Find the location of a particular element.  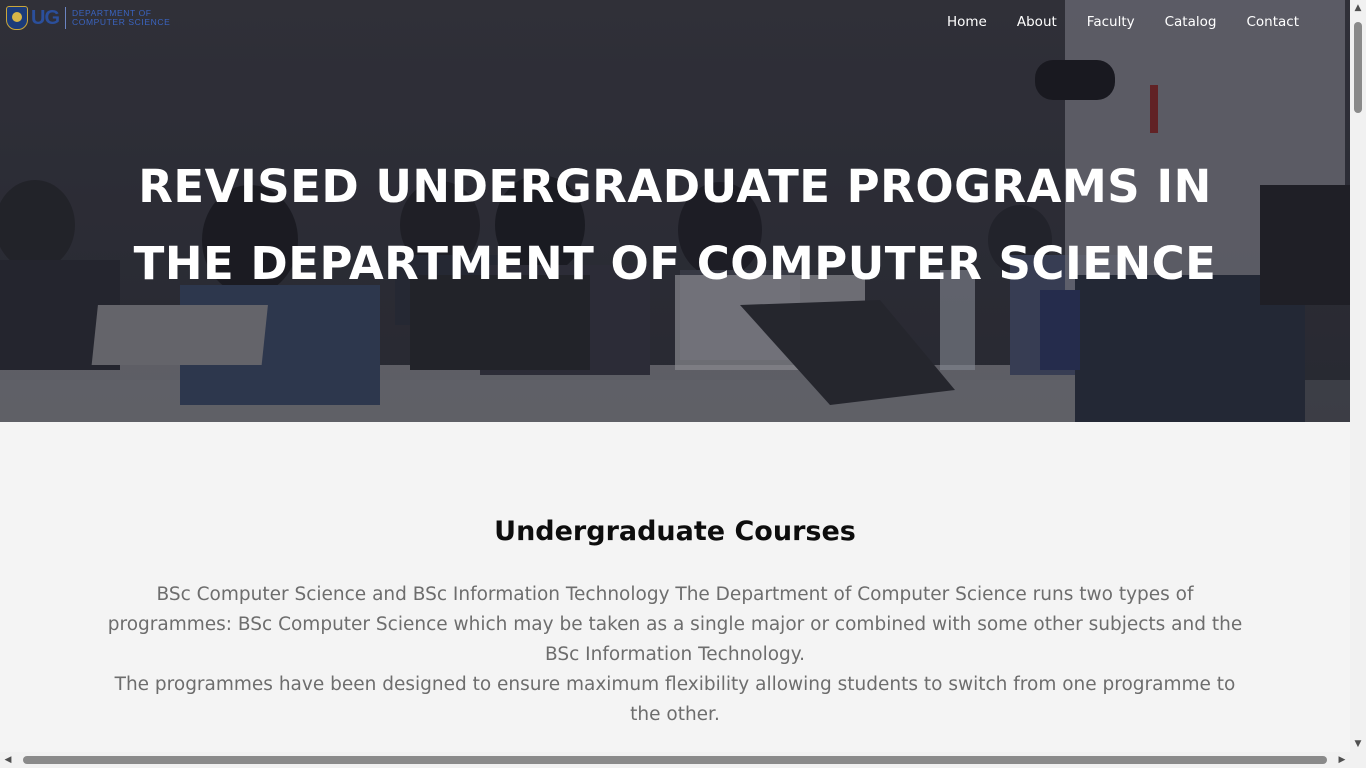

horizontal-scrollbar: ◀ ▶ is located at coordinates (675, 760).